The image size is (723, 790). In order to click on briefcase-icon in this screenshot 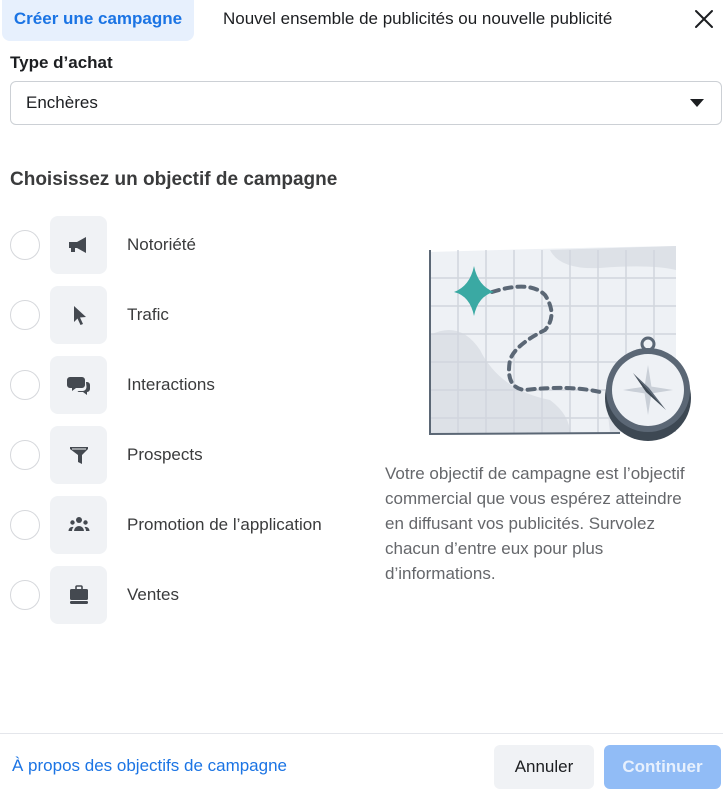, I will do `click(78, 594)`.